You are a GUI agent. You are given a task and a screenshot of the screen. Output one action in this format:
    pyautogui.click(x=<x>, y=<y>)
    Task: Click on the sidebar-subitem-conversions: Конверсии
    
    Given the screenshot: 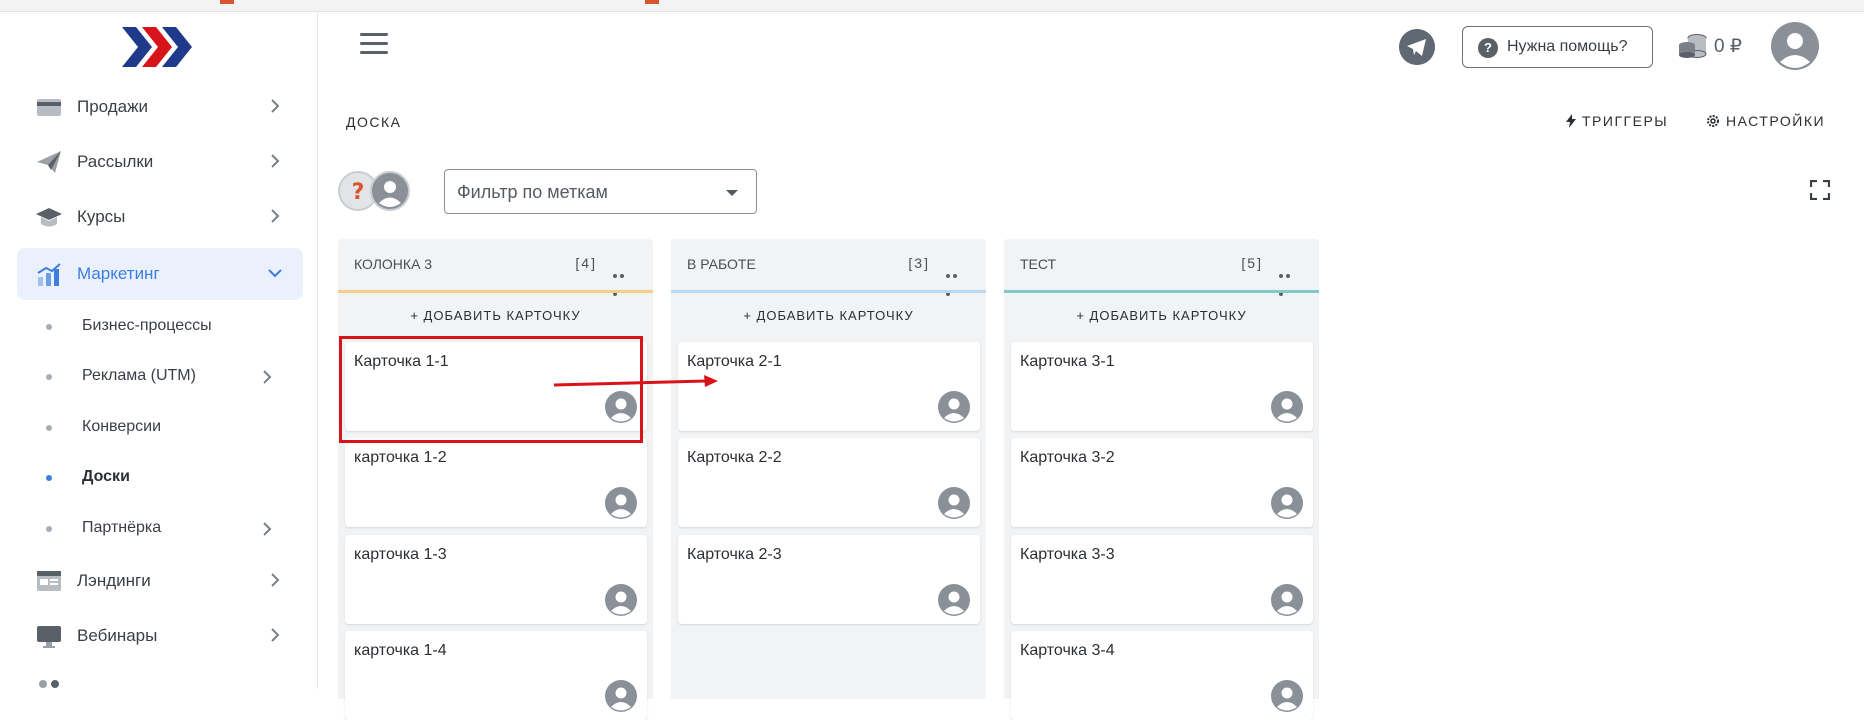 What is the action you would take?
    pyautogui.click(x=160, y=428)
    